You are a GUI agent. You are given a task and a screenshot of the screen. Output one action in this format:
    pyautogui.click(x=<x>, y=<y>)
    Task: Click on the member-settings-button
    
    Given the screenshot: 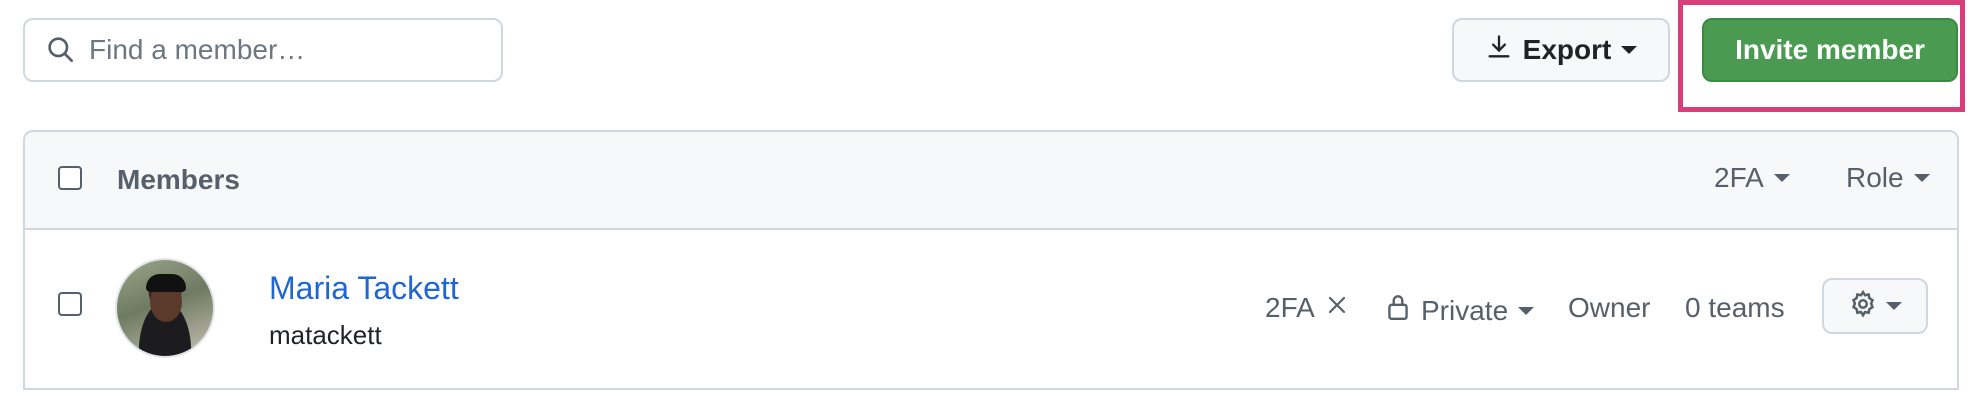 What is the action you would take?
    pyautogui.click(x=1875, y=306)
    